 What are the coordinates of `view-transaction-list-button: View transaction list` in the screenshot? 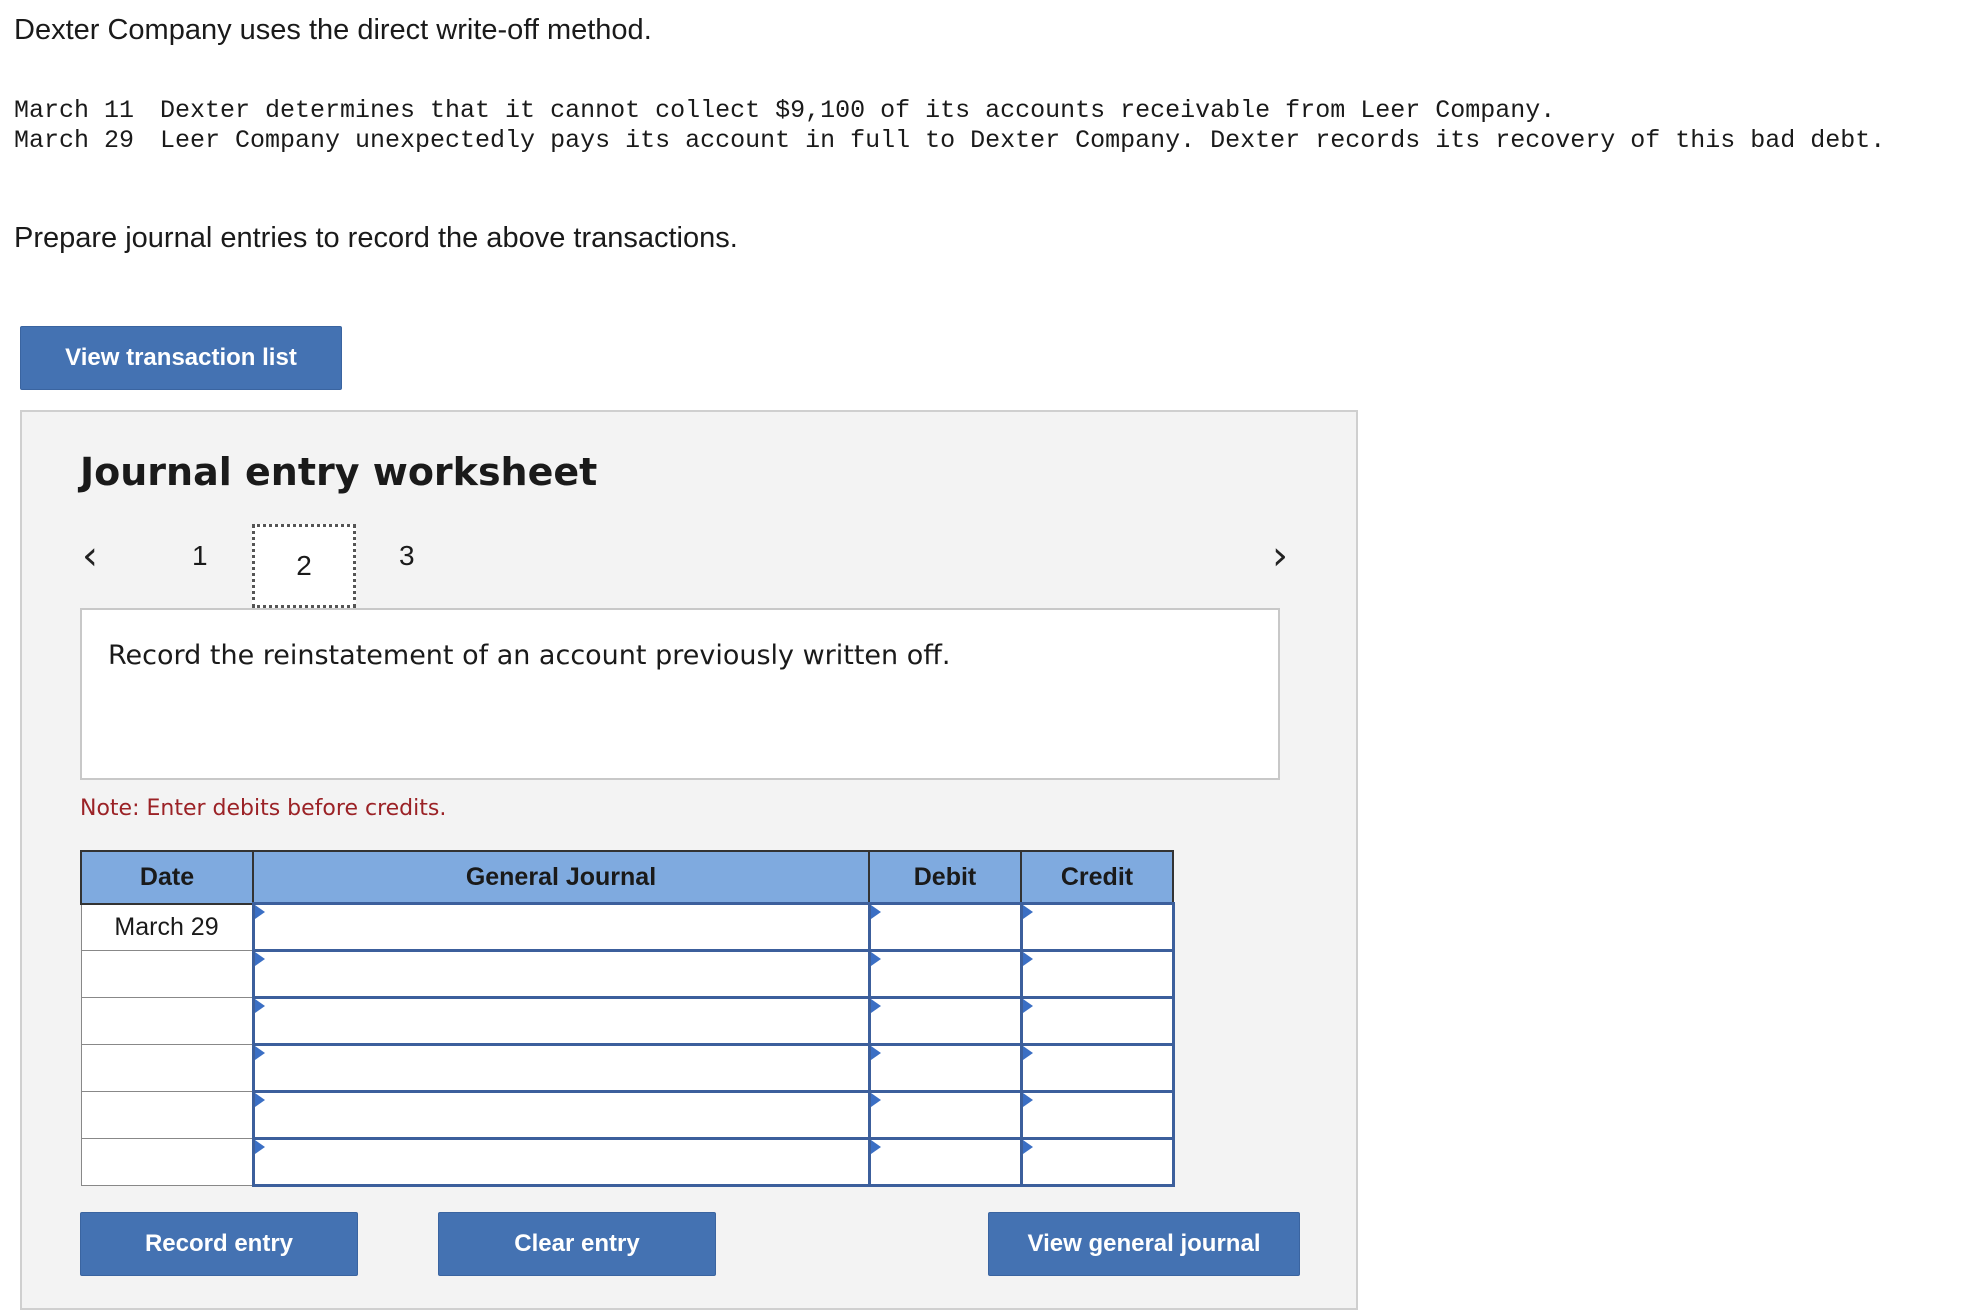 It's located at (181, 358).